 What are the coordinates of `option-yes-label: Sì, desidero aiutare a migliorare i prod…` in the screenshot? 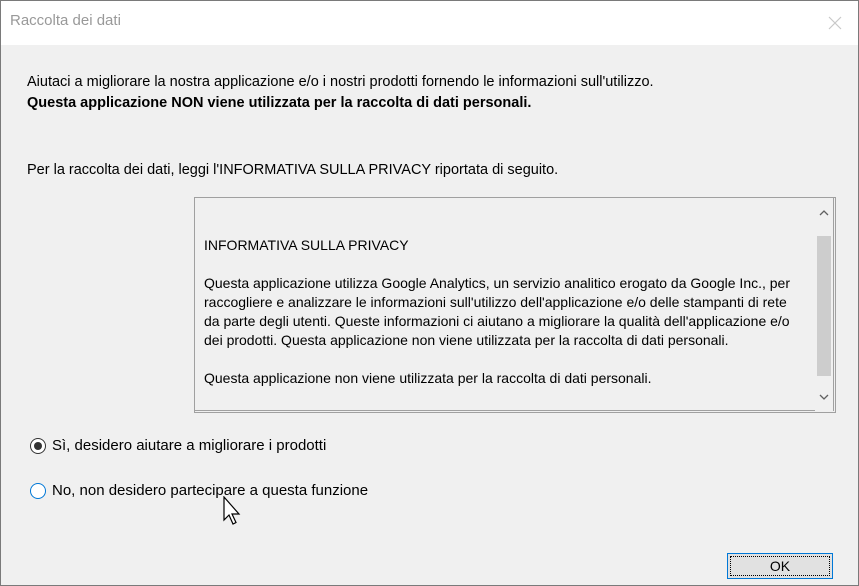 It's located at (189, 445).